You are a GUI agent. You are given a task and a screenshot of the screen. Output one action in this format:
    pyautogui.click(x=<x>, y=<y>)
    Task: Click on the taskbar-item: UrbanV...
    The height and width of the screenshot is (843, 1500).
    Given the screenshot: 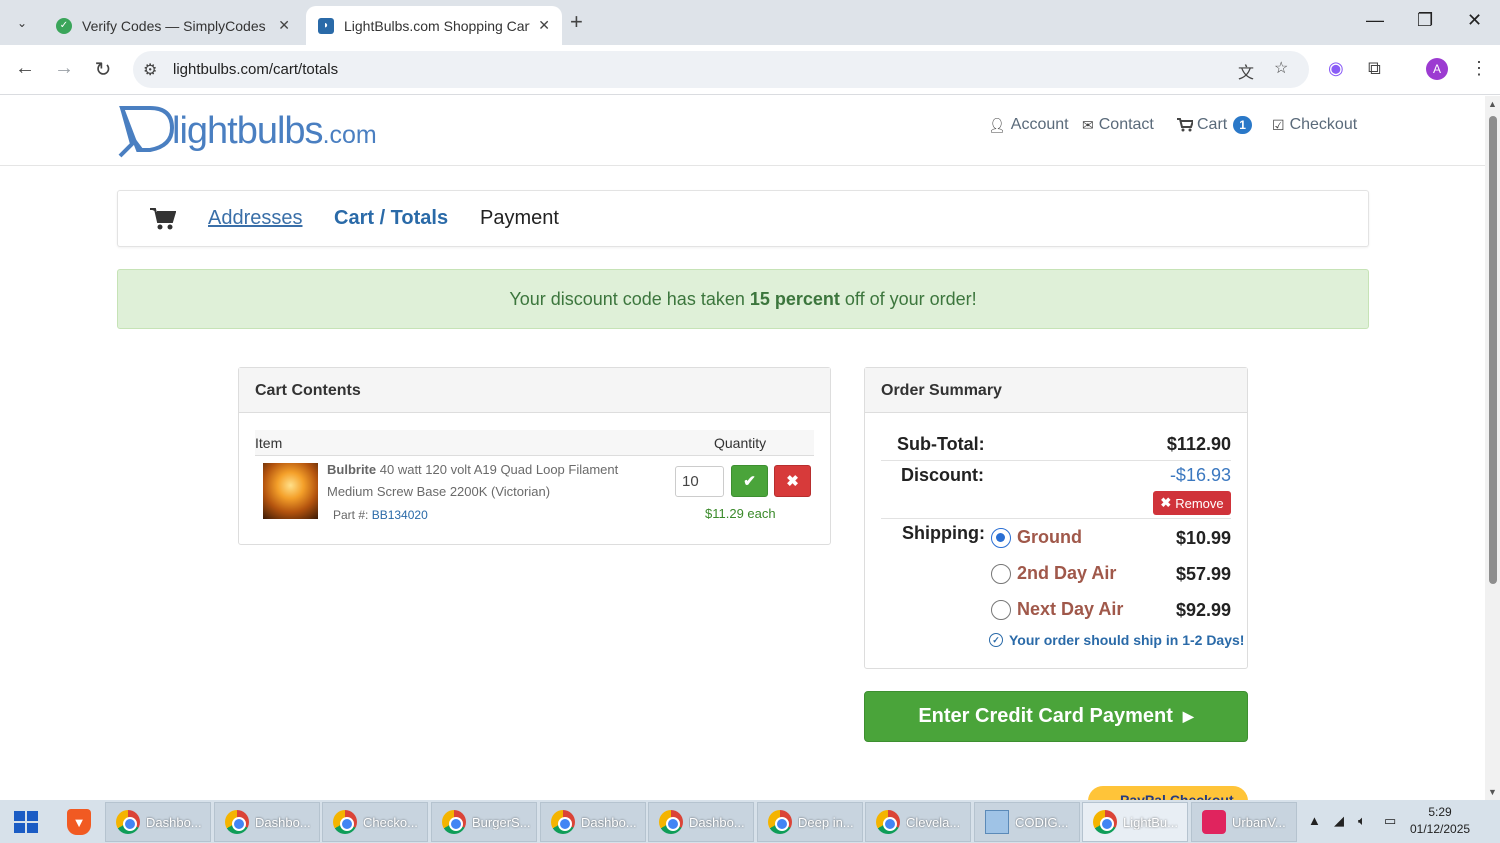 What is the action you would take?
    pyautogui.click(x=1244, y=822)
    